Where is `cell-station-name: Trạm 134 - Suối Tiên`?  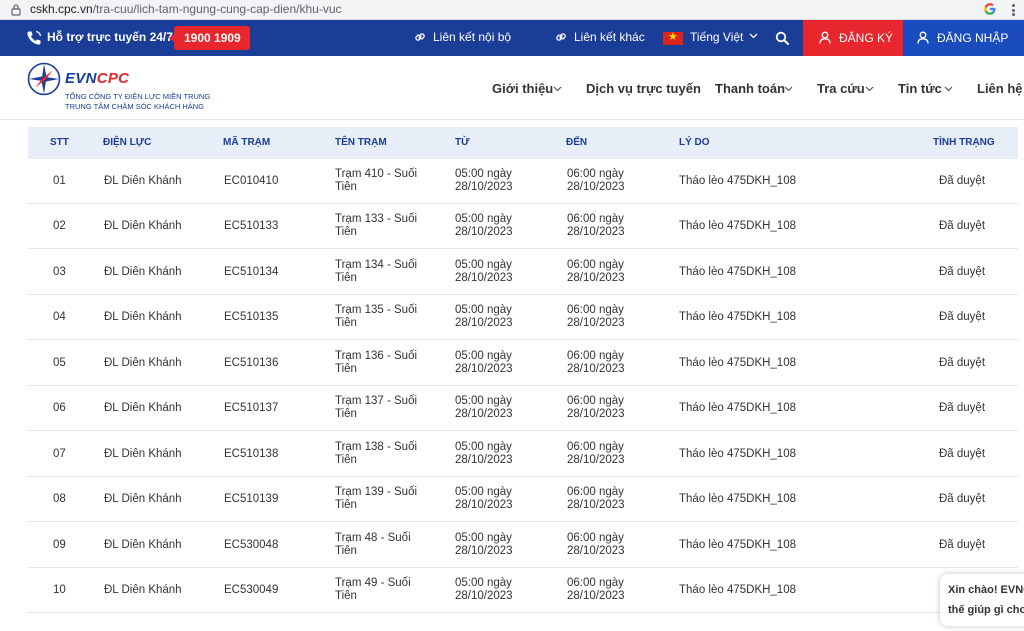
cell-station-name: Trạm 134 - Suối Tiên is located at coordinates (376, 271).